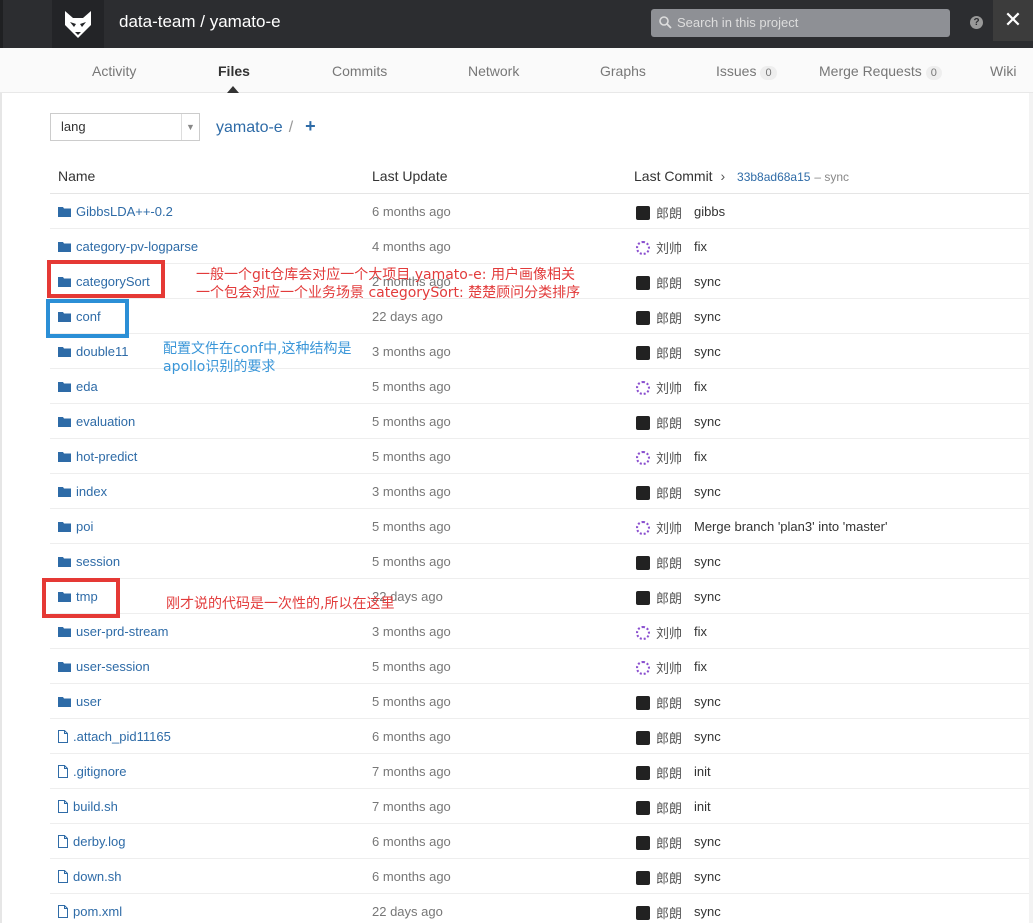  Describe the element at coordinates (88, 806) in the screenshot. I see `file-name-link: build.sh` at that location.